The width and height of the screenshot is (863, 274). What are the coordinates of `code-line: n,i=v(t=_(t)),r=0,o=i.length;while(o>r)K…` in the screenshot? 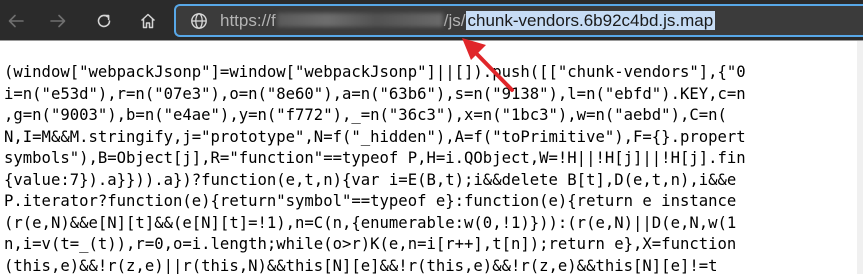 It's located at (370, 244).